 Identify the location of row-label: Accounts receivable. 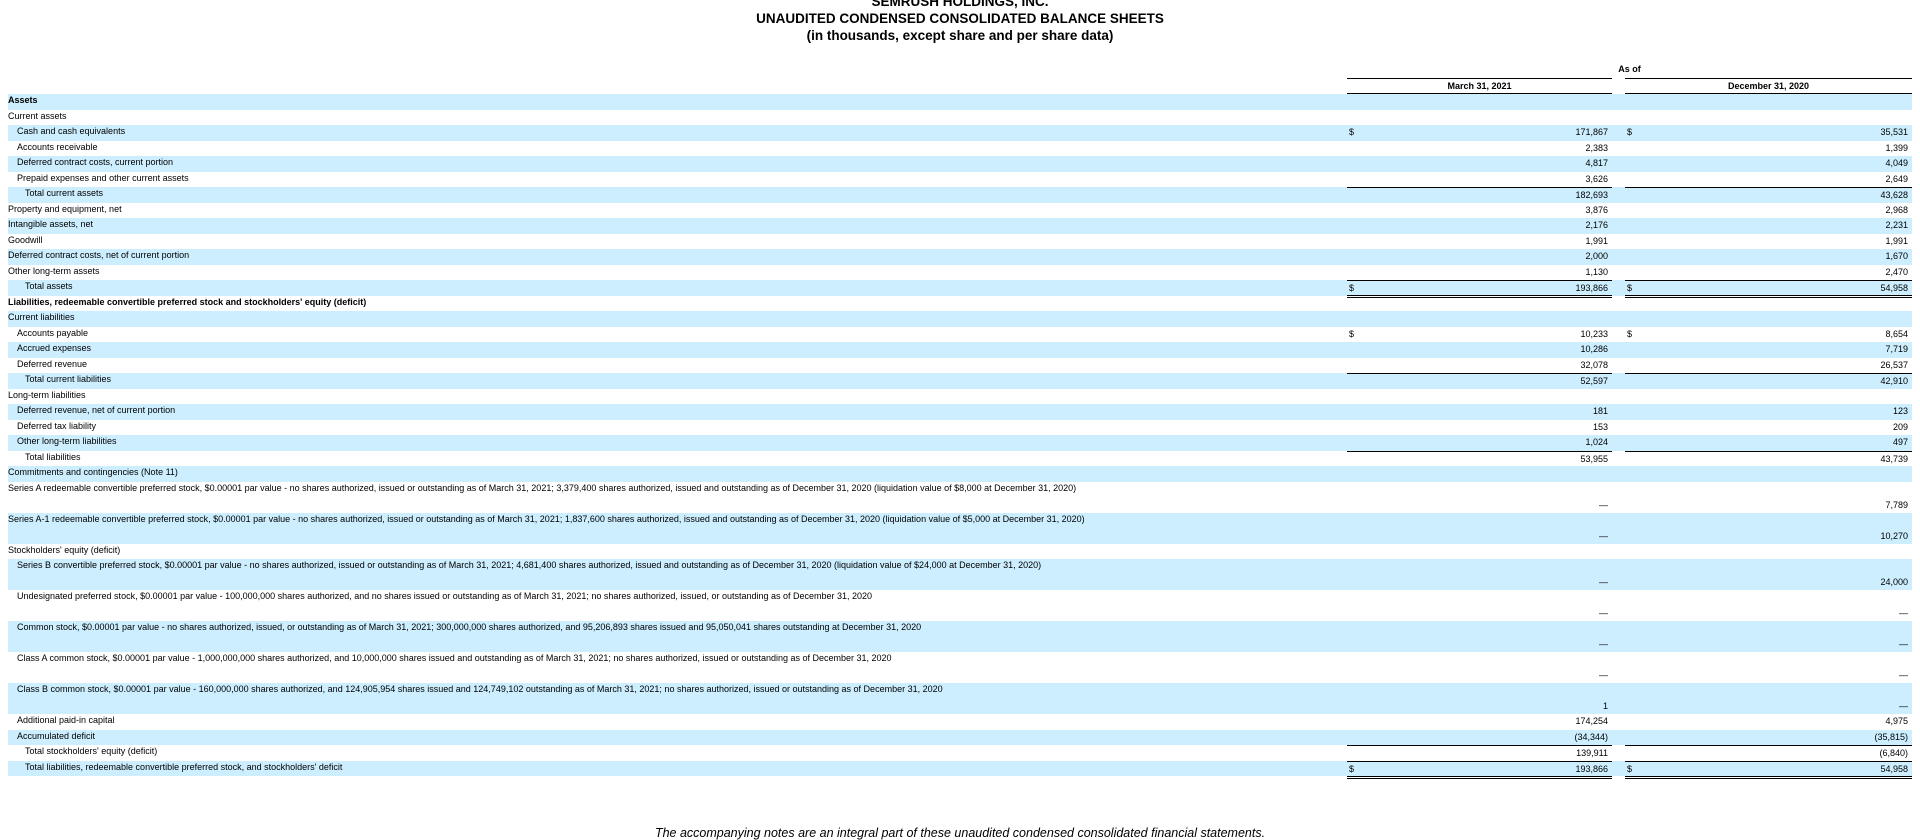
(57, 146).